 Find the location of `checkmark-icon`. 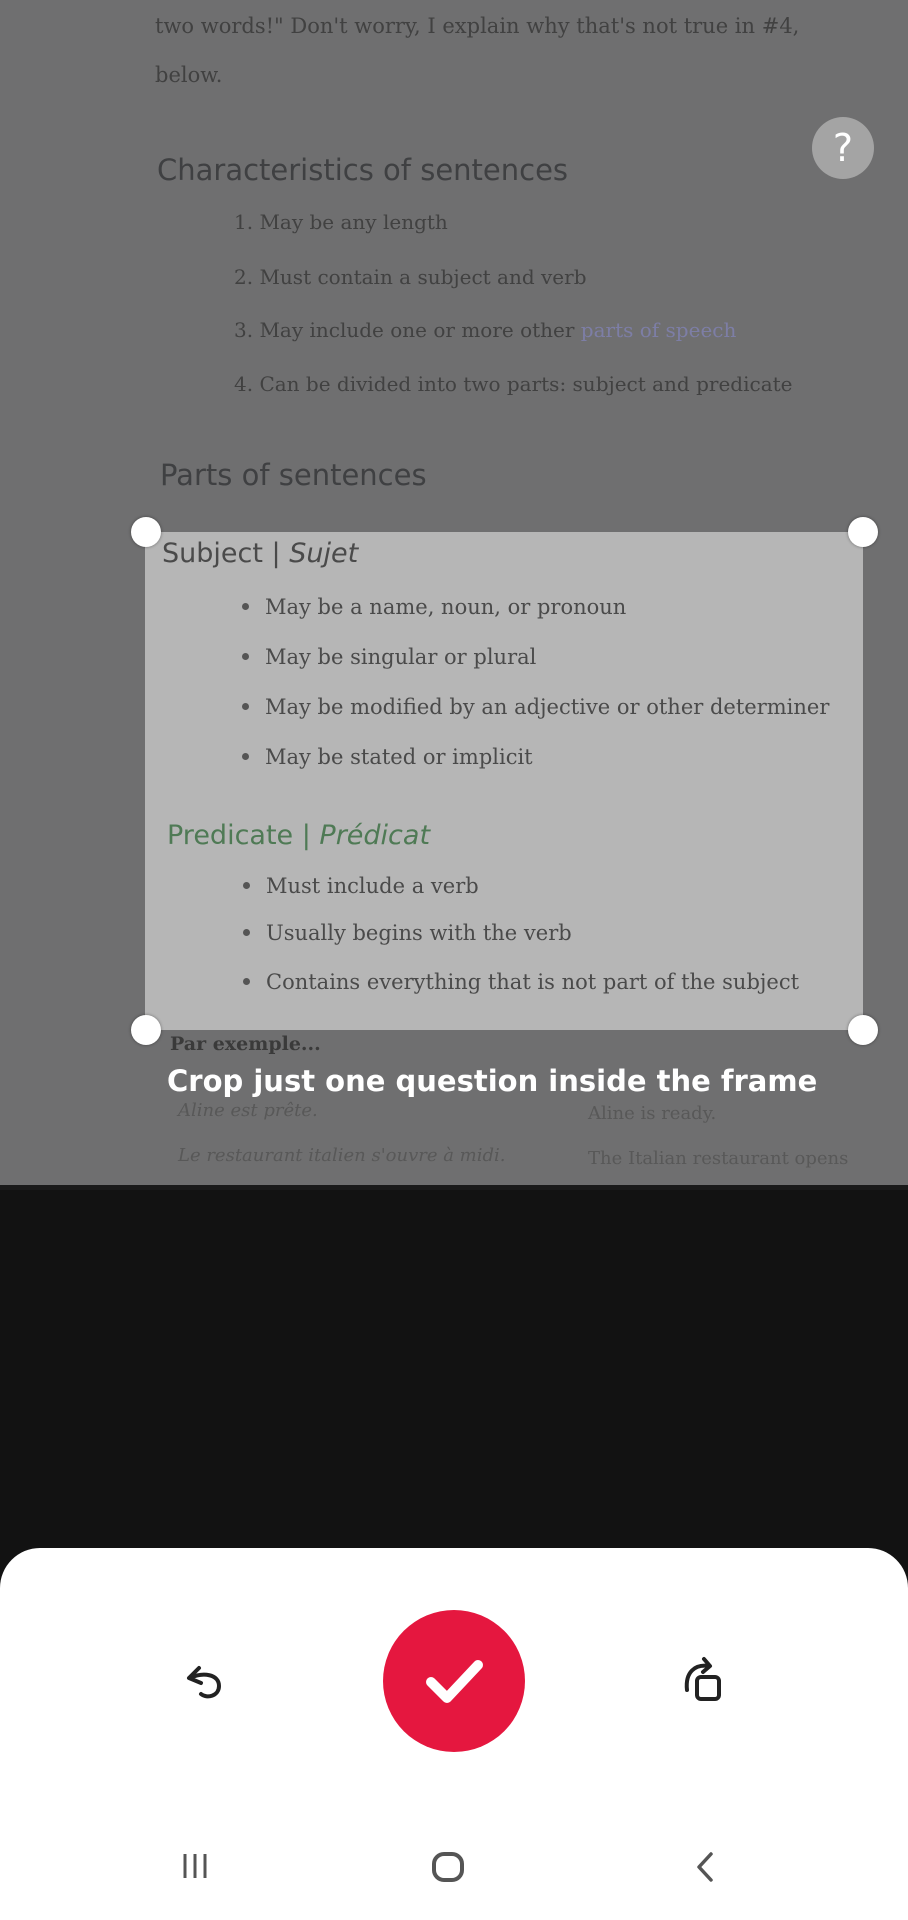

checkmark-icon is located at coordinates (454, 1681).